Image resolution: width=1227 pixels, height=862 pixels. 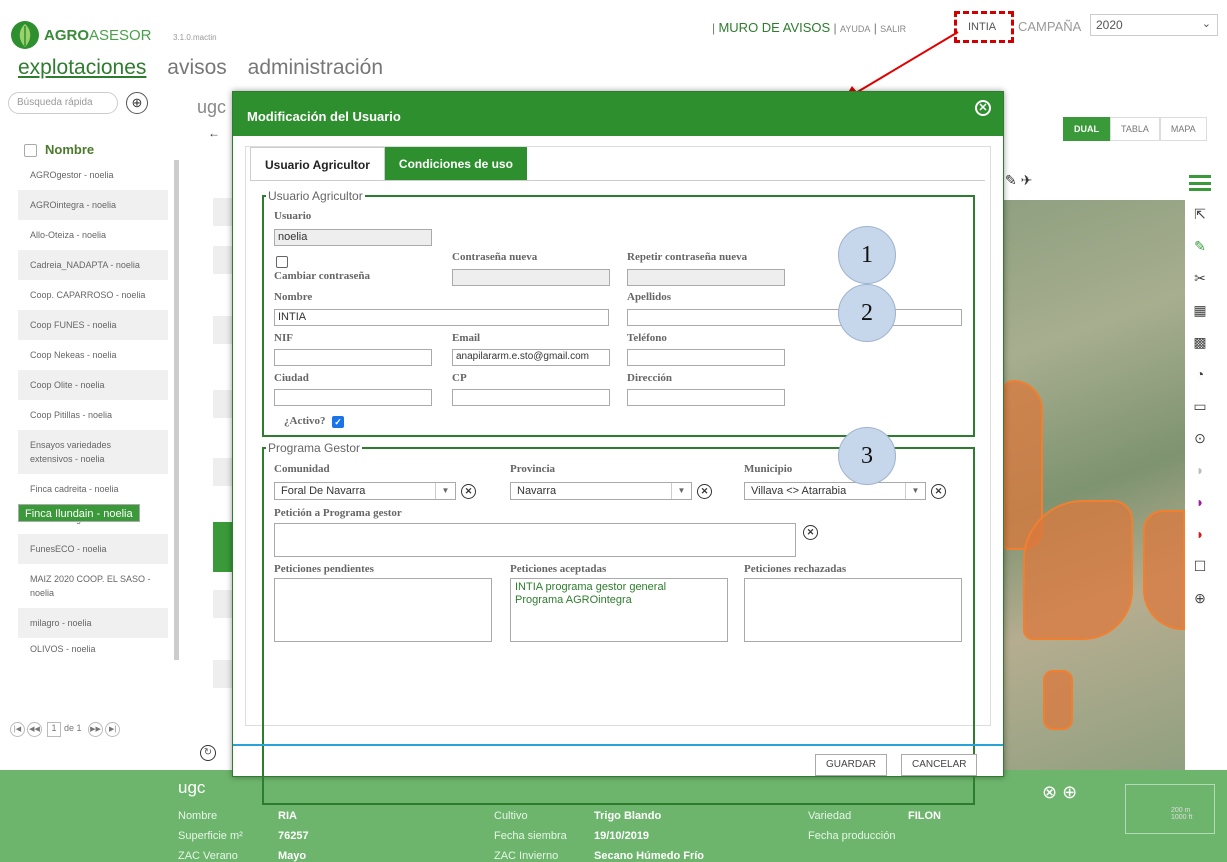 What do you see at coordinates (830, 816) in the screenshot?
I see `bp-label: Variedad` at bounding box center [830, 816].